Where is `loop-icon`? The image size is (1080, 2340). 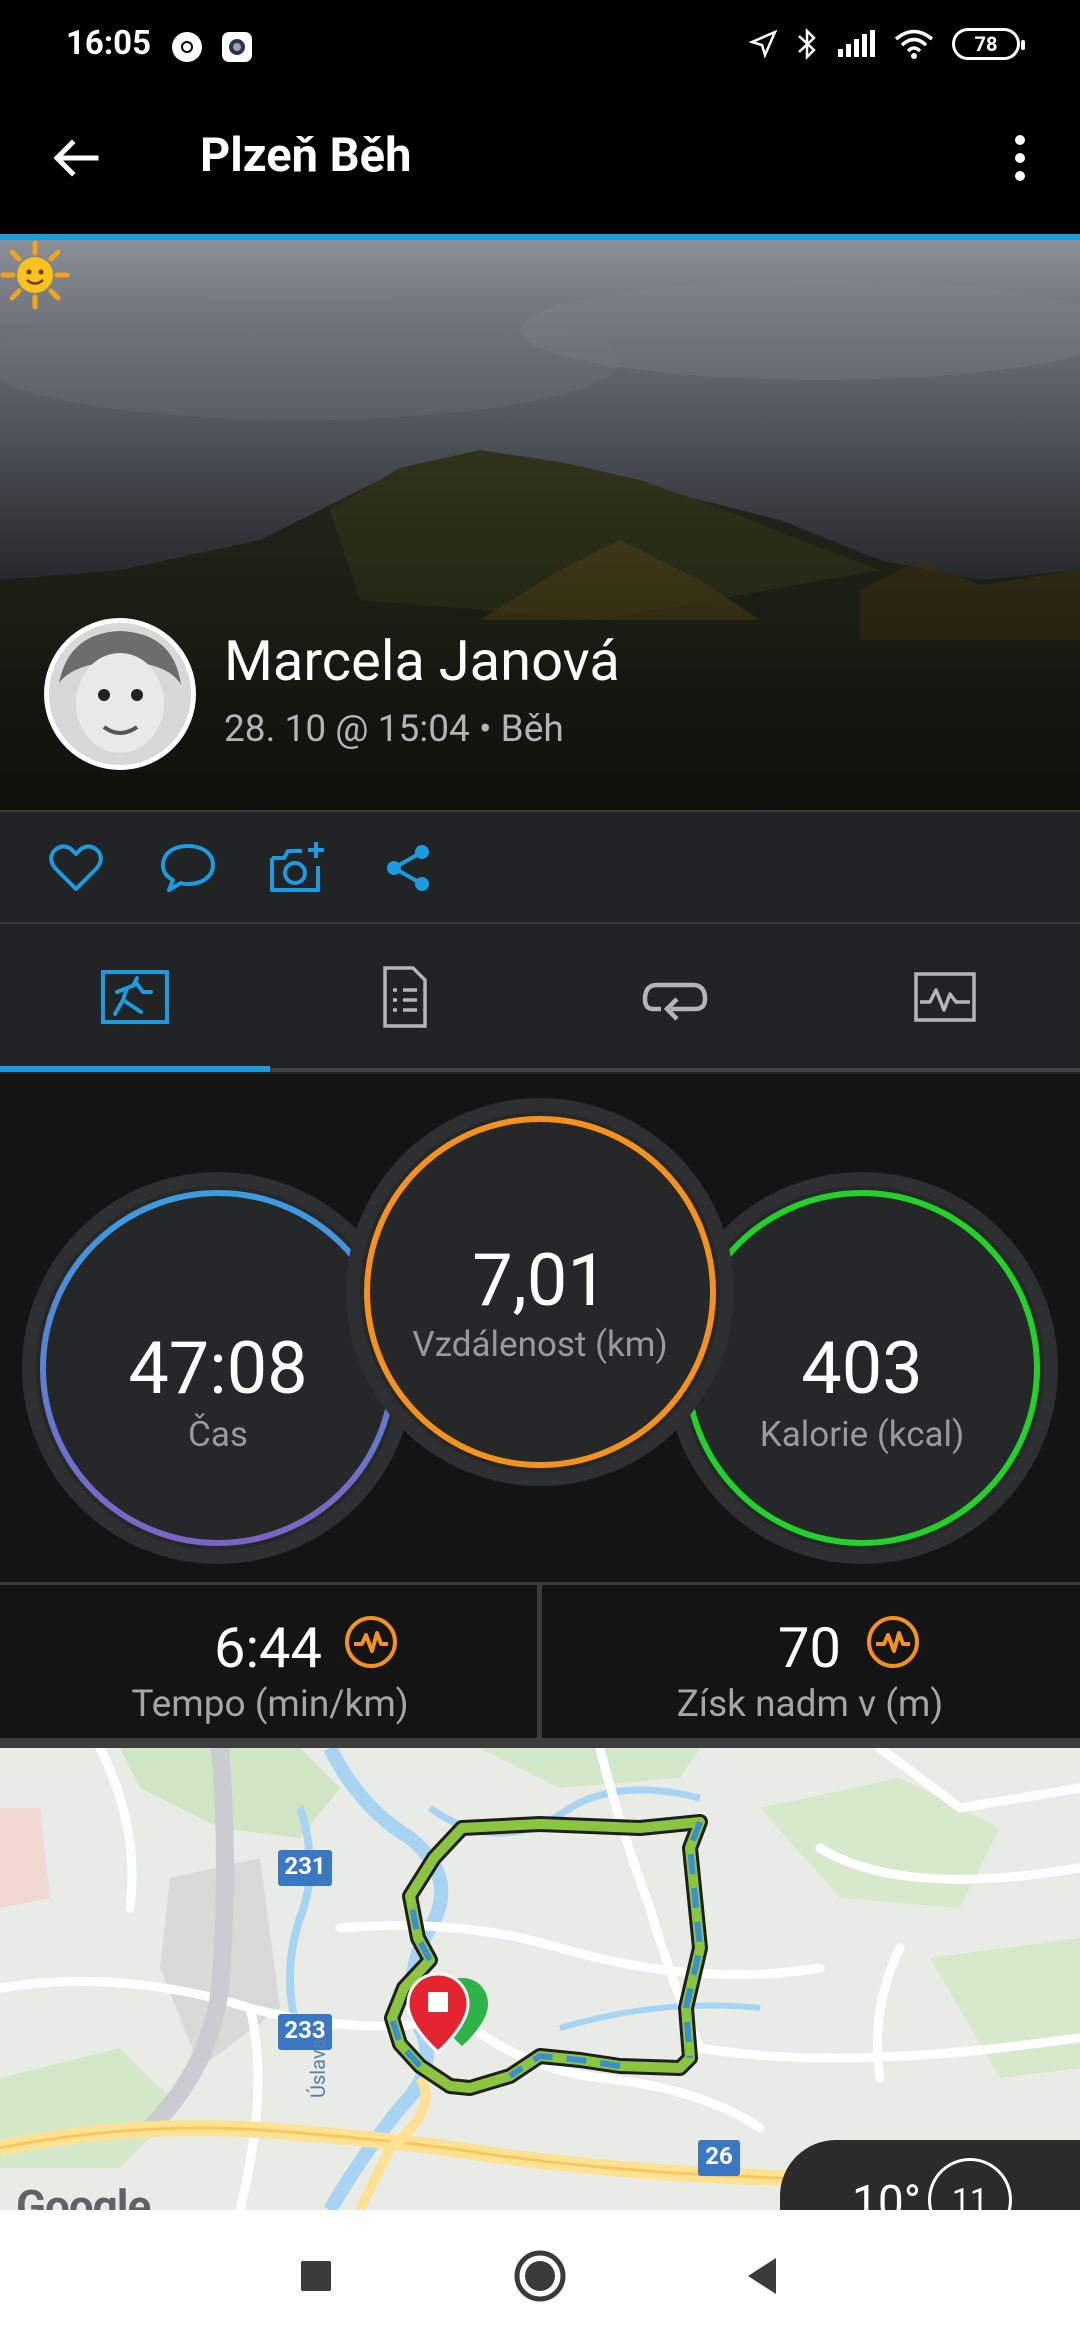 loop-icon is located at coordinates (675, 1001).